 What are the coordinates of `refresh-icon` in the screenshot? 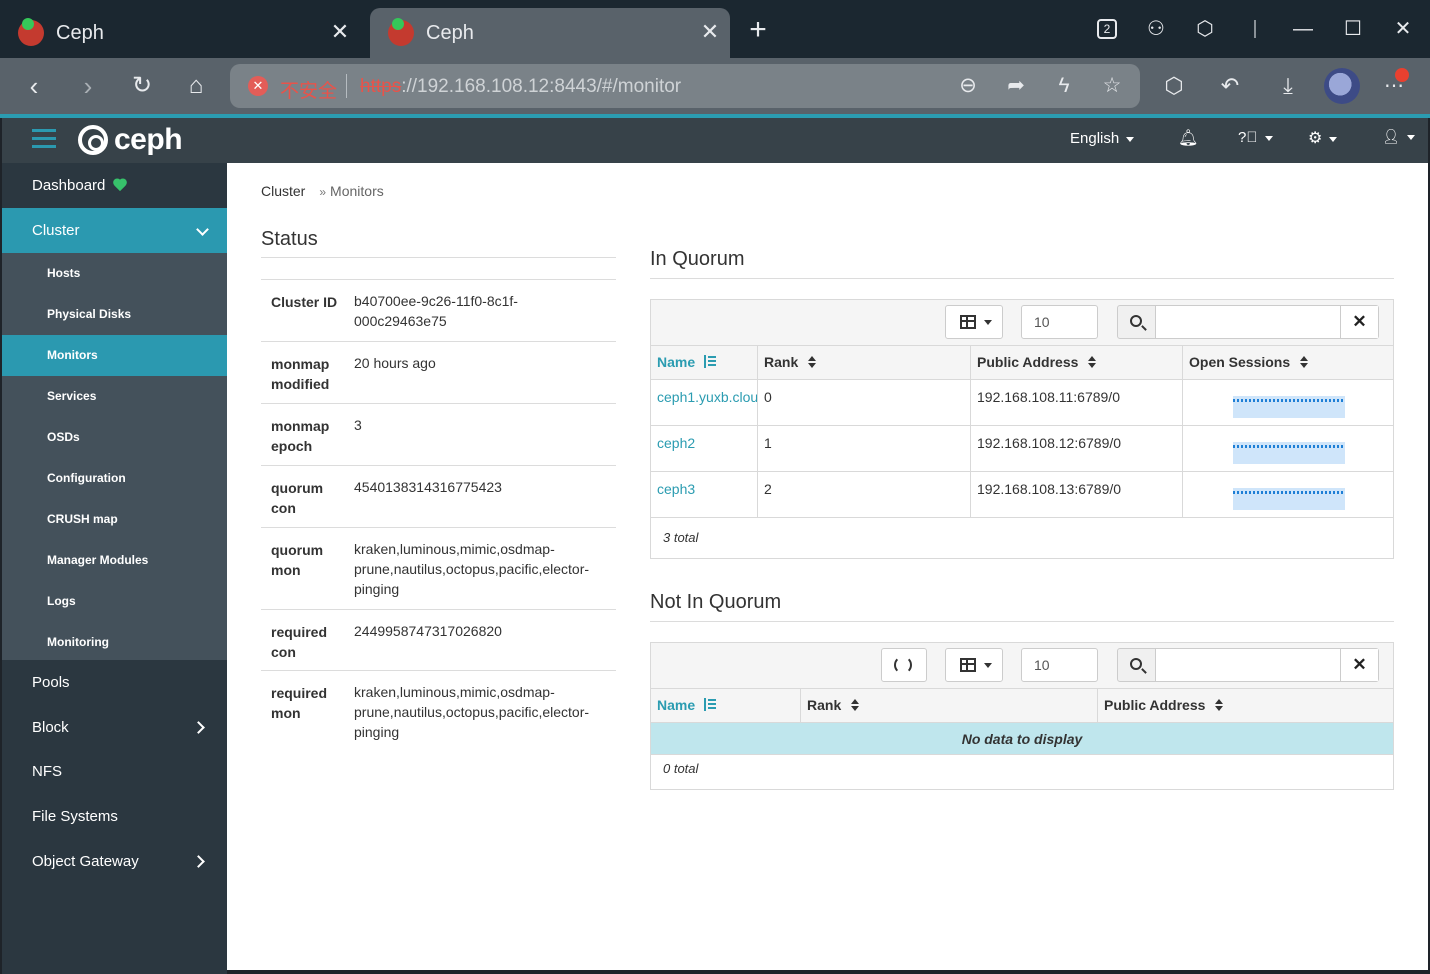 It's located at (903, 665).